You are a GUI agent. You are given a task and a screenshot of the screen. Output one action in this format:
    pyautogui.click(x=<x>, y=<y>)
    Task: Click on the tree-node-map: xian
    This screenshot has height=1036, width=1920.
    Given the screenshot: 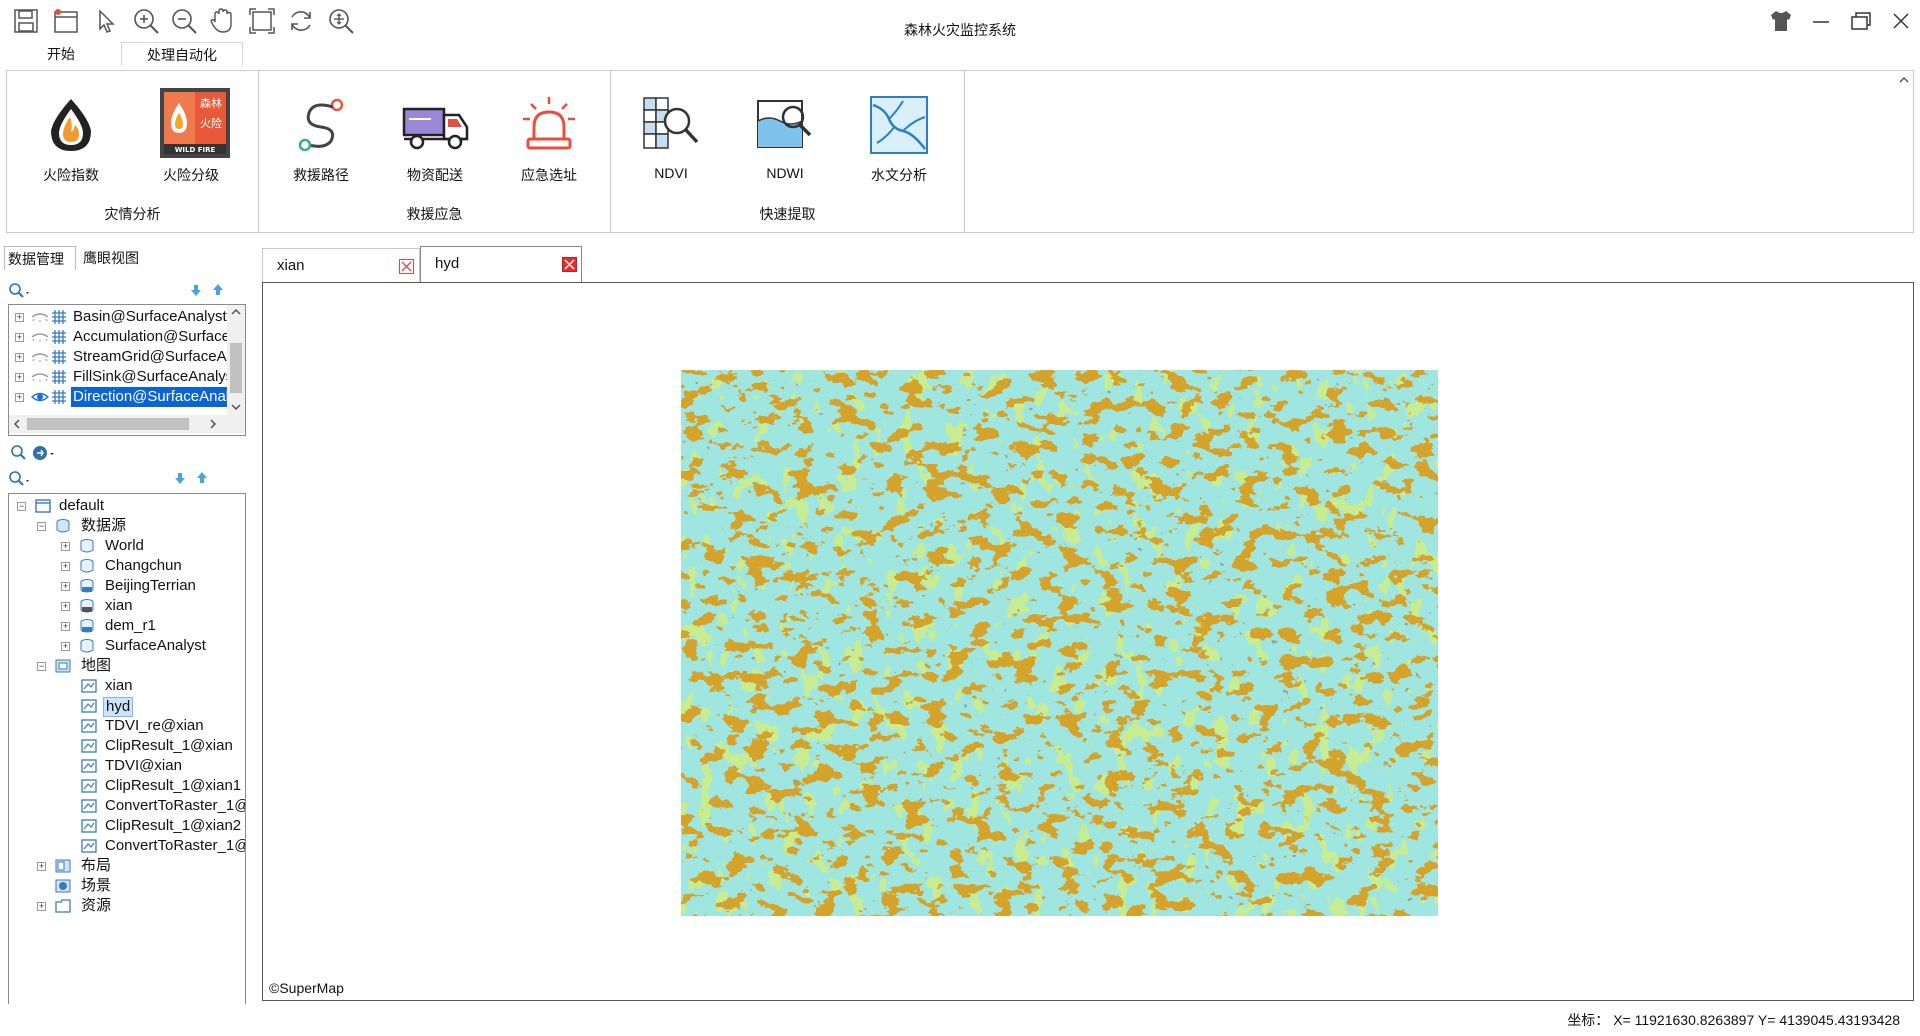 What is the action you would take?
    pyautogui.click(x=127, y=686)
    